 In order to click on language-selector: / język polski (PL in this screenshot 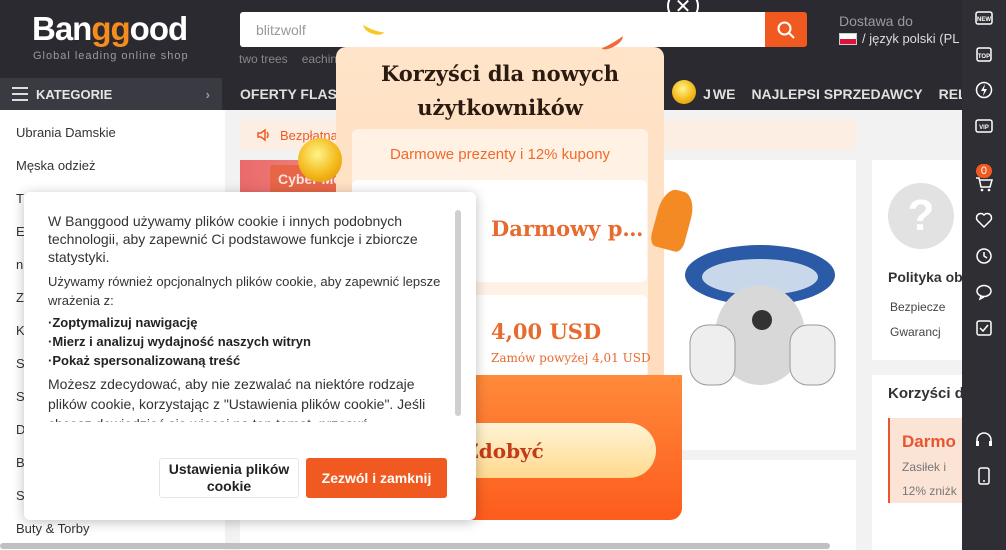, I will do `click(899, 38)`.